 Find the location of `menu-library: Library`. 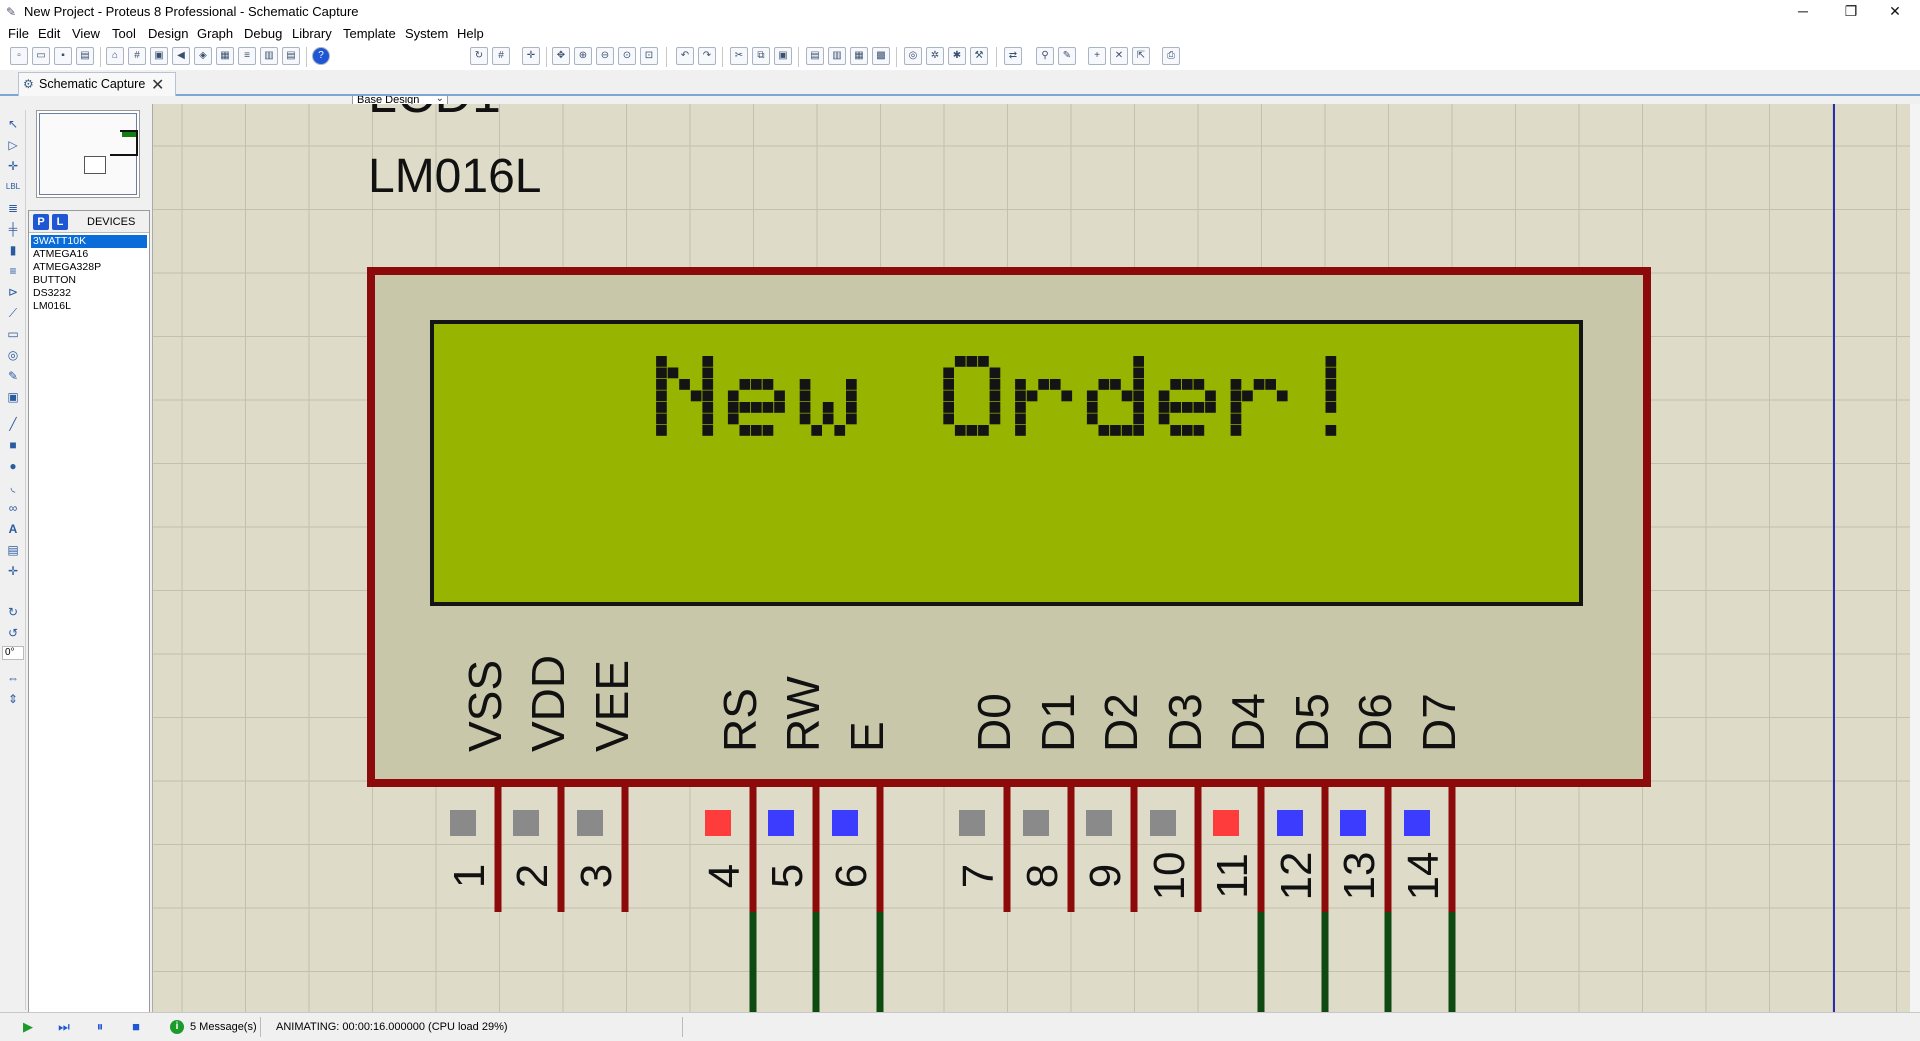

menu-library: Library is located at coordinates (312, 33).